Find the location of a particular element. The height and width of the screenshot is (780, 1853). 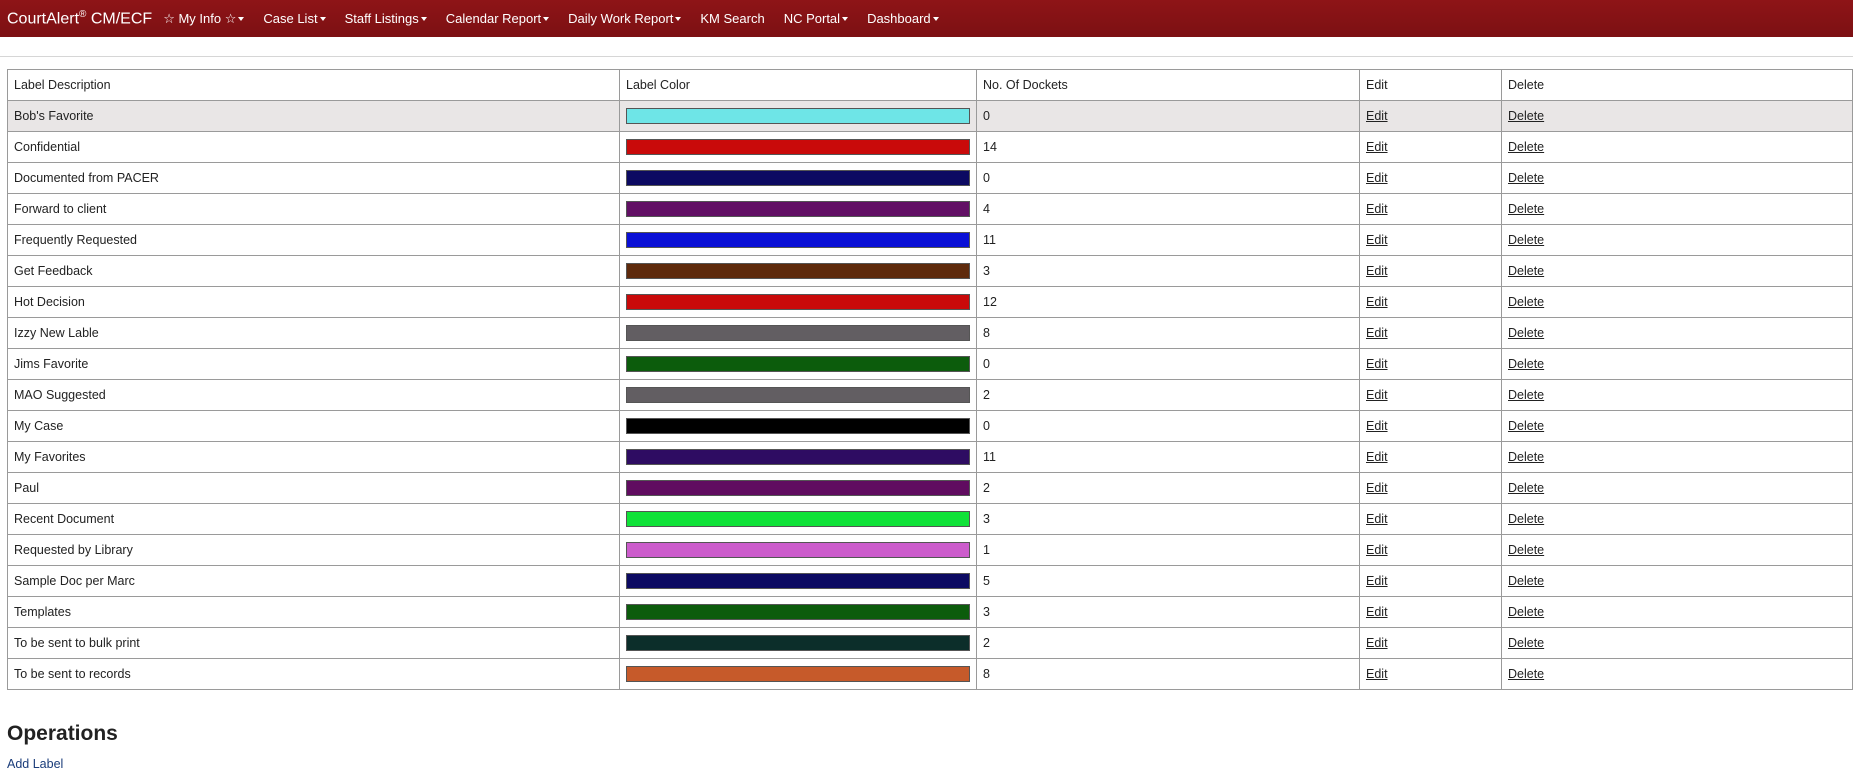

operations-heading: Operations is located at coordinates (62, 733).